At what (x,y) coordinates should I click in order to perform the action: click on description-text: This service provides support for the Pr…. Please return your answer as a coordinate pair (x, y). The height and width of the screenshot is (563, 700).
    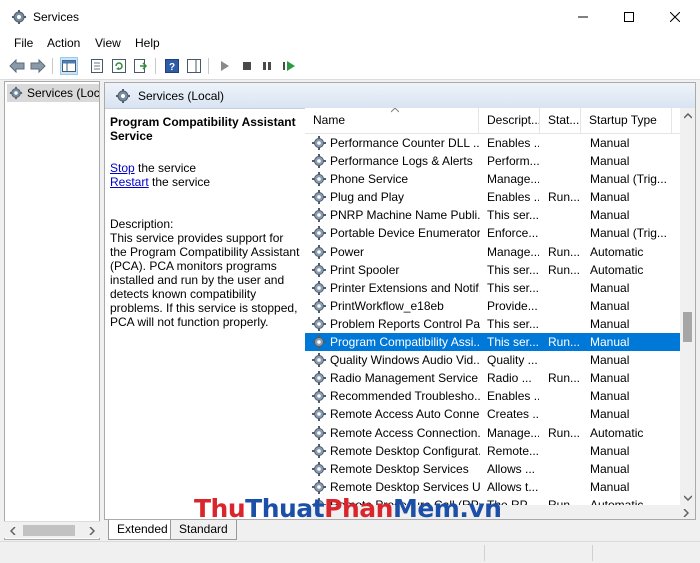
    Looking at the image, I should click on (205, 280).